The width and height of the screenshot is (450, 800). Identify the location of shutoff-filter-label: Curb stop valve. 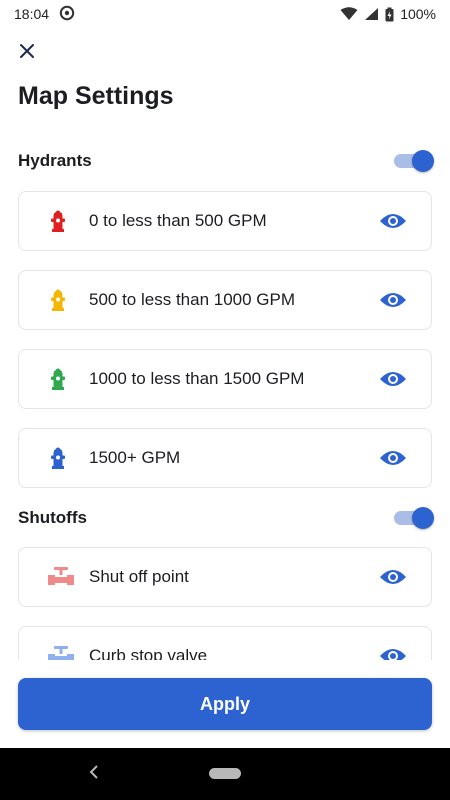
(148, 653).